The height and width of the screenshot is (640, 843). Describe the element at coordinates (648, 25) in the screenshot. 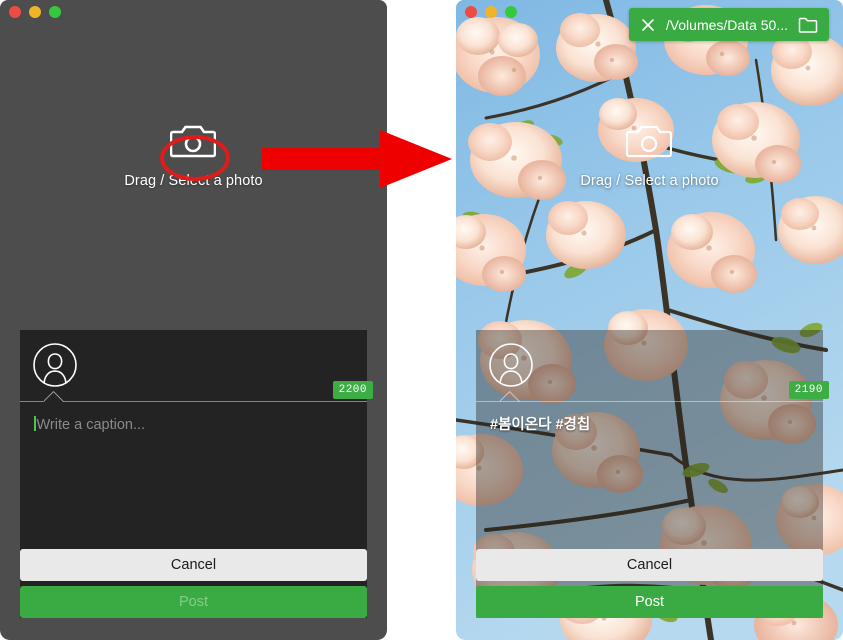

I see `close-icon` at that location.